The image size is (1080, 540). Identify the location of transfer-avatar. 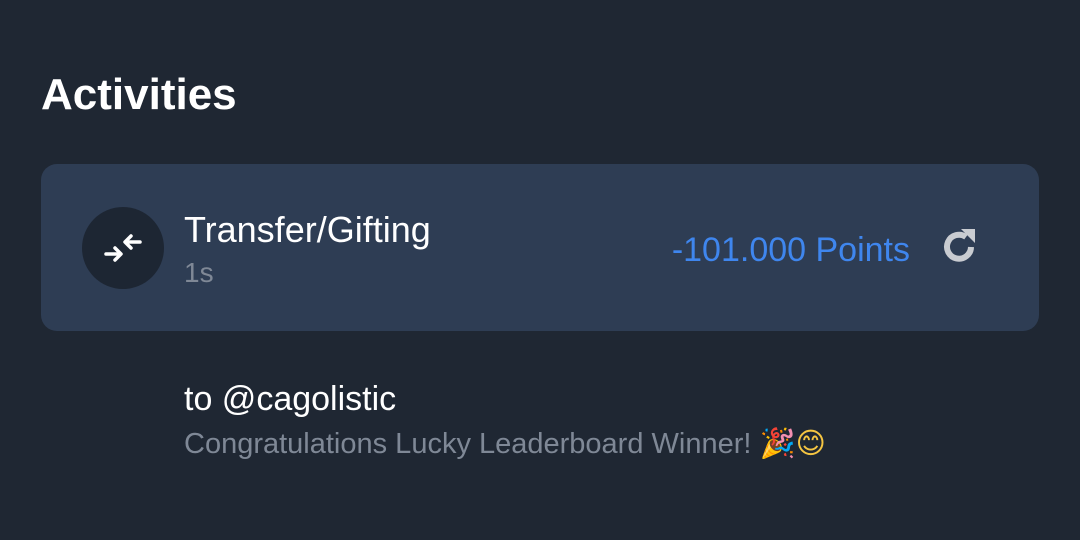
(123, 248).